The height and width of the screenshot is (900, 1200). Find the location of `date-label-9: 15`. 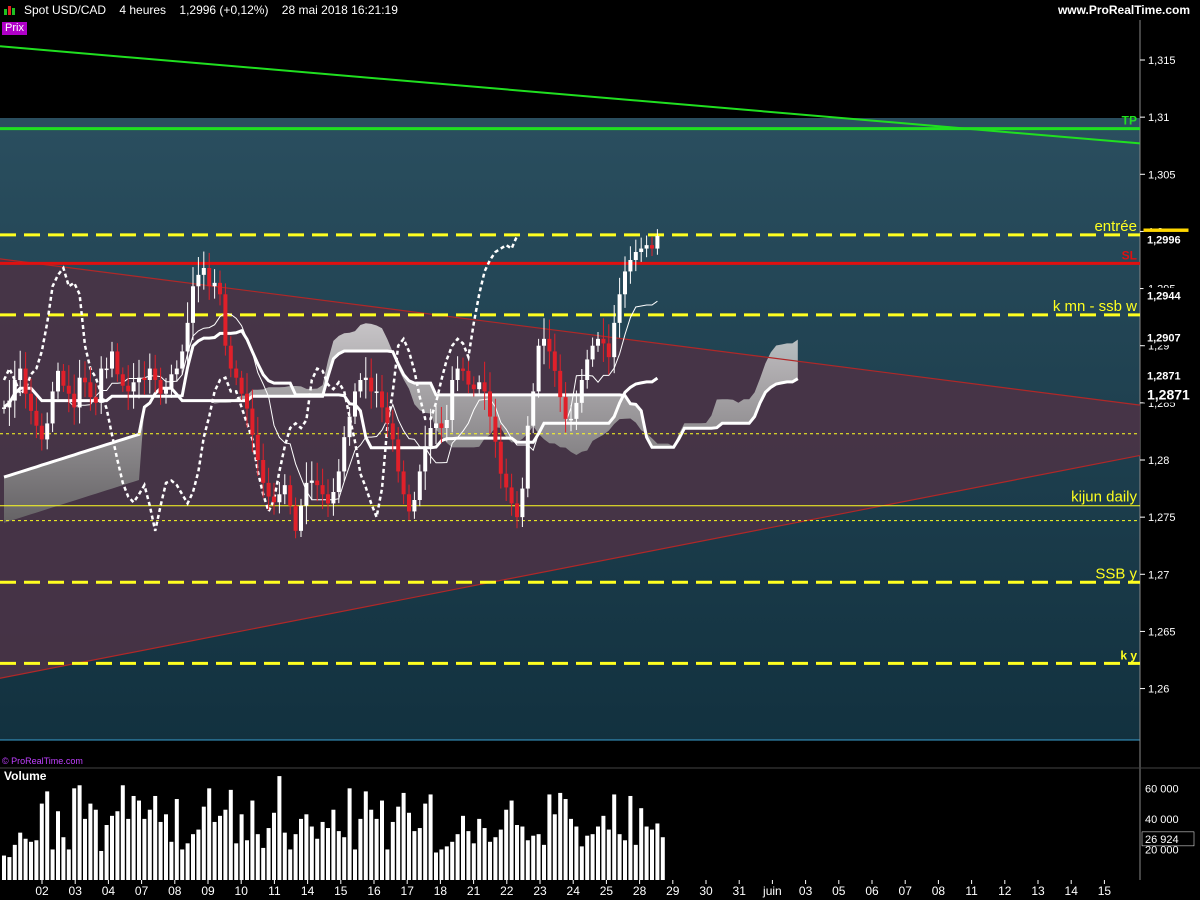

date-label-9: 15 is located at coordinates (341, 891).